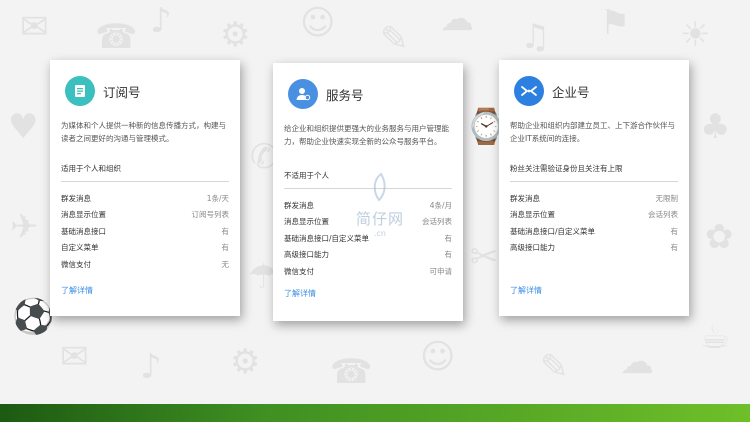 This screenshot has width=750, height=422. Describe the element at coordinates (225, 264) in the screenshot. I see `feature-value: 无` at that location.